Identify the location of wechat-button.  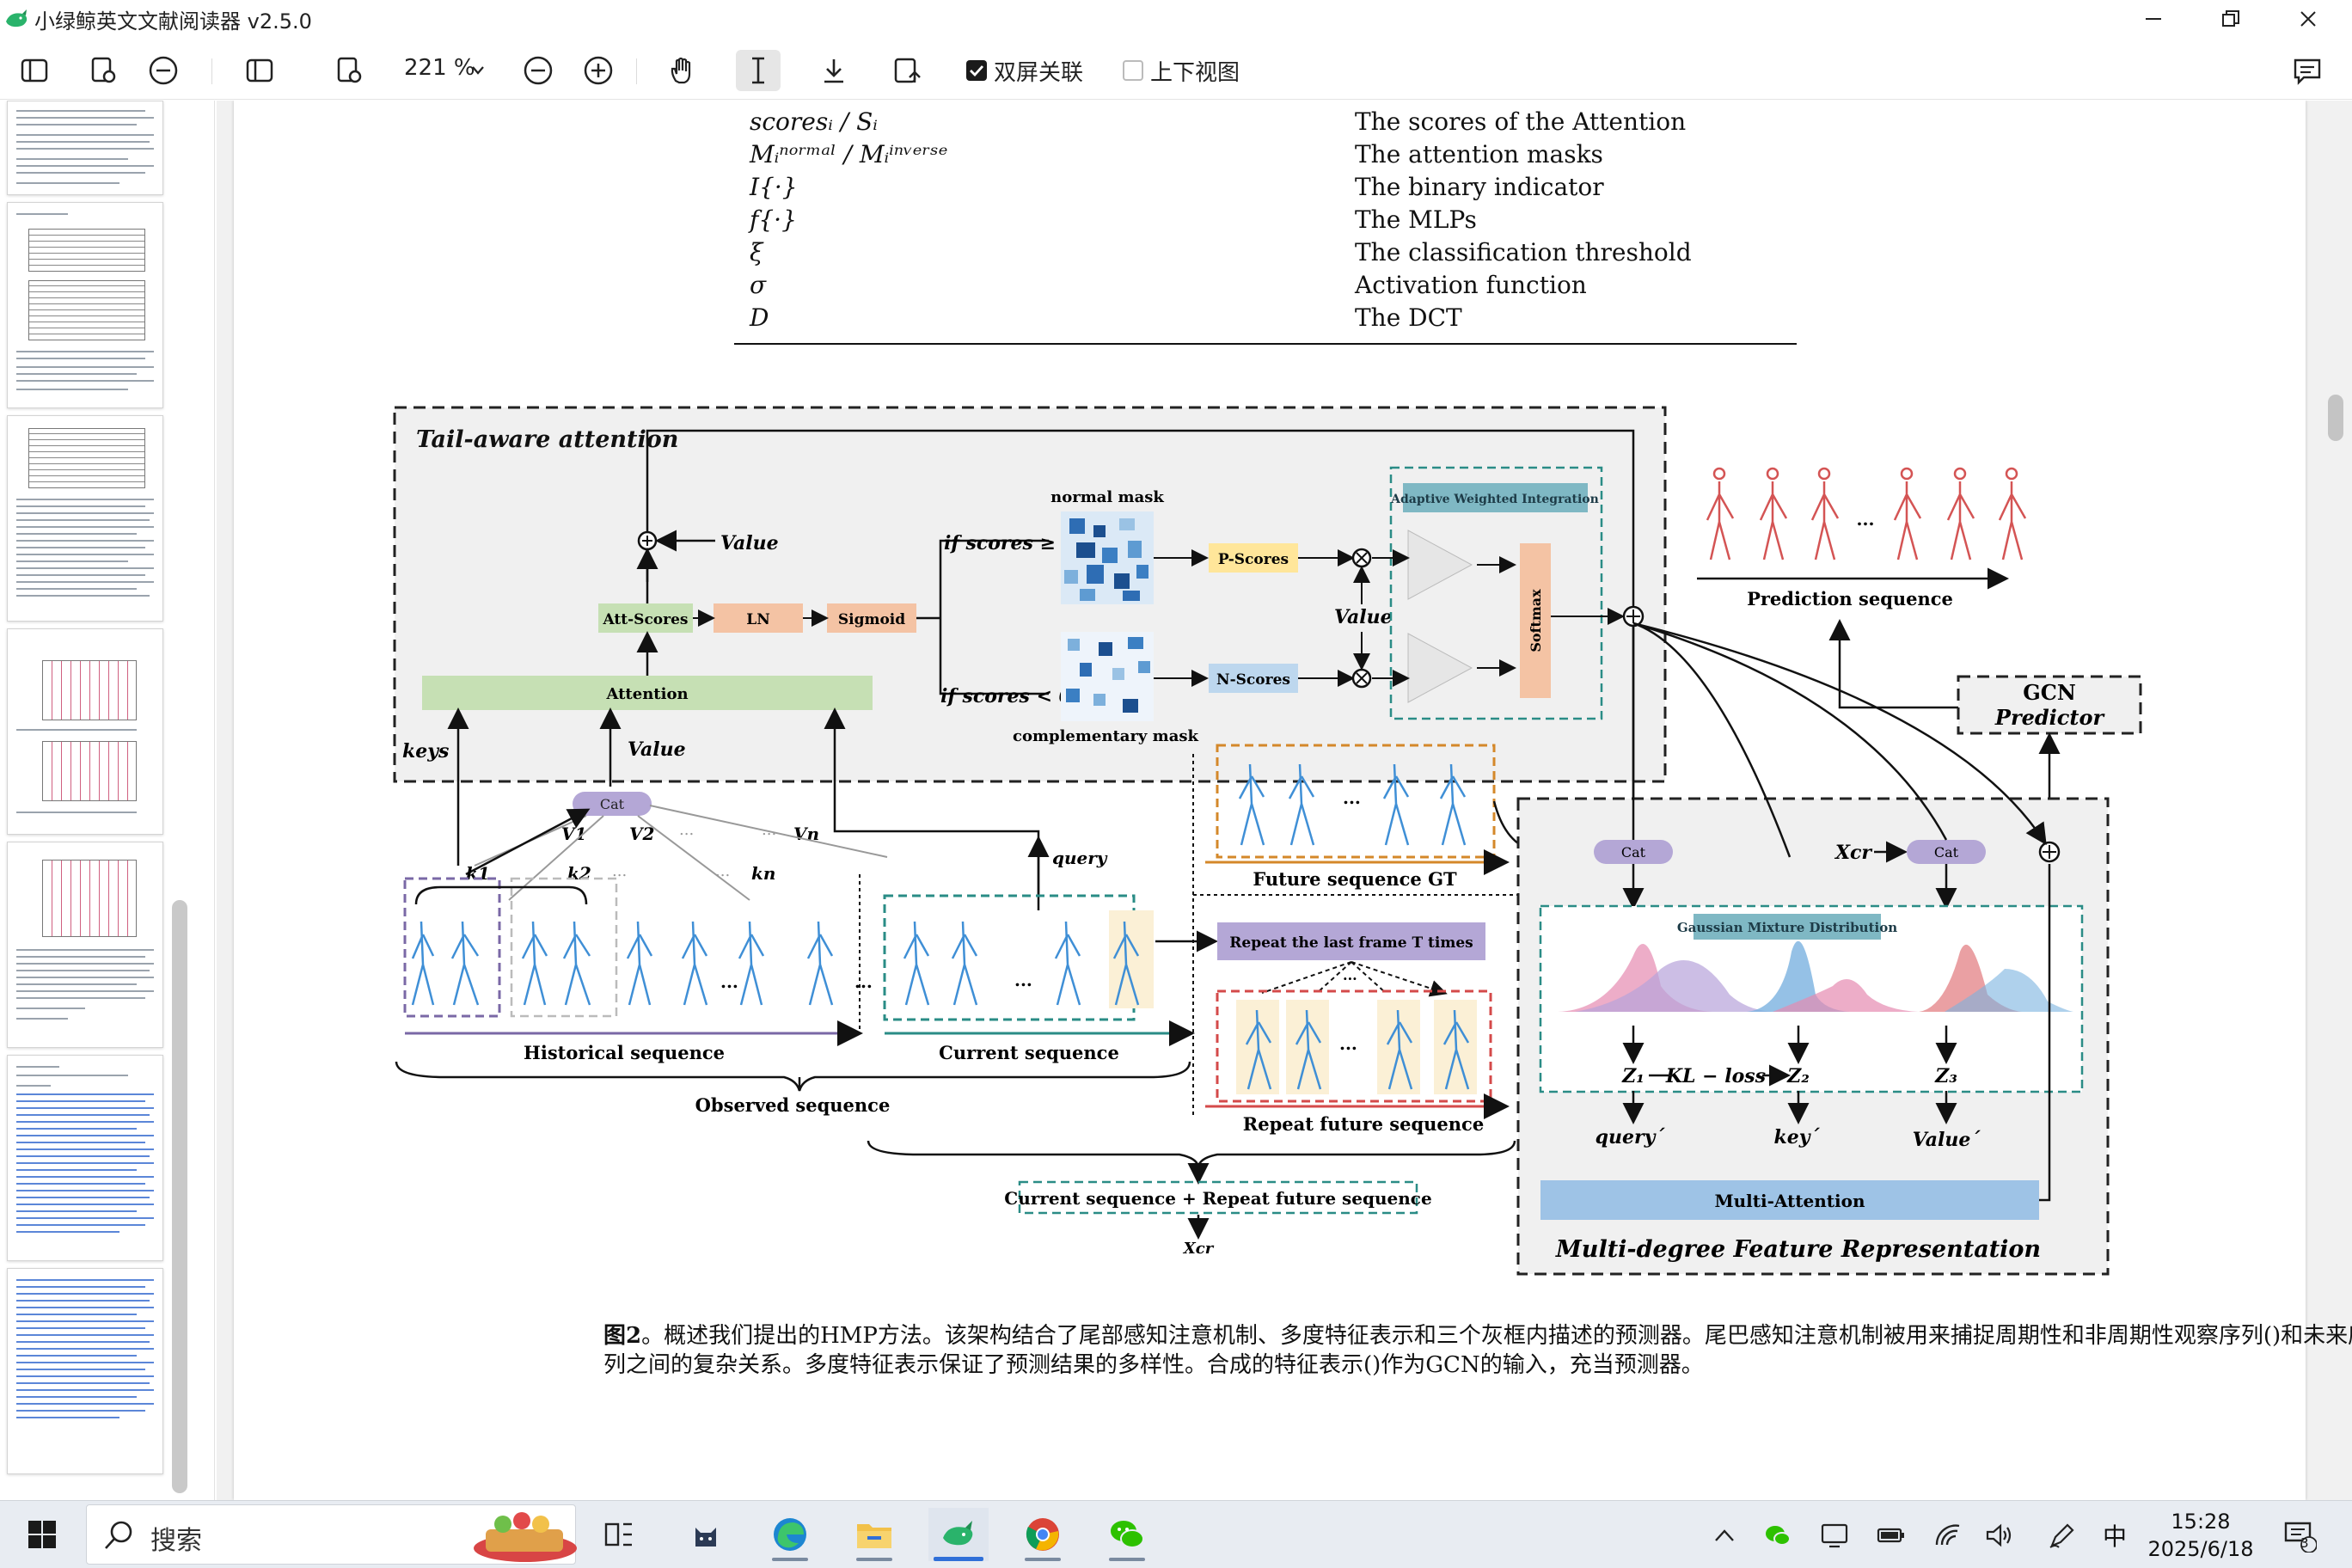
(1127, 1534).